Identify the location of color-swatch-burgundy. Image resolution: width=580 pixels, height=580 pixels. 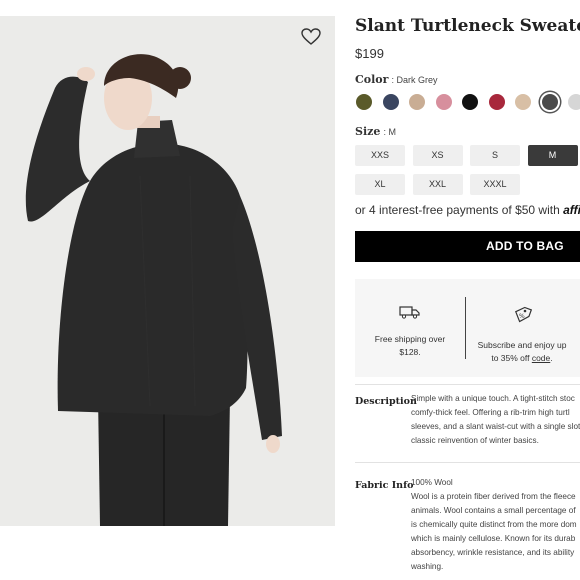
(496, 102).